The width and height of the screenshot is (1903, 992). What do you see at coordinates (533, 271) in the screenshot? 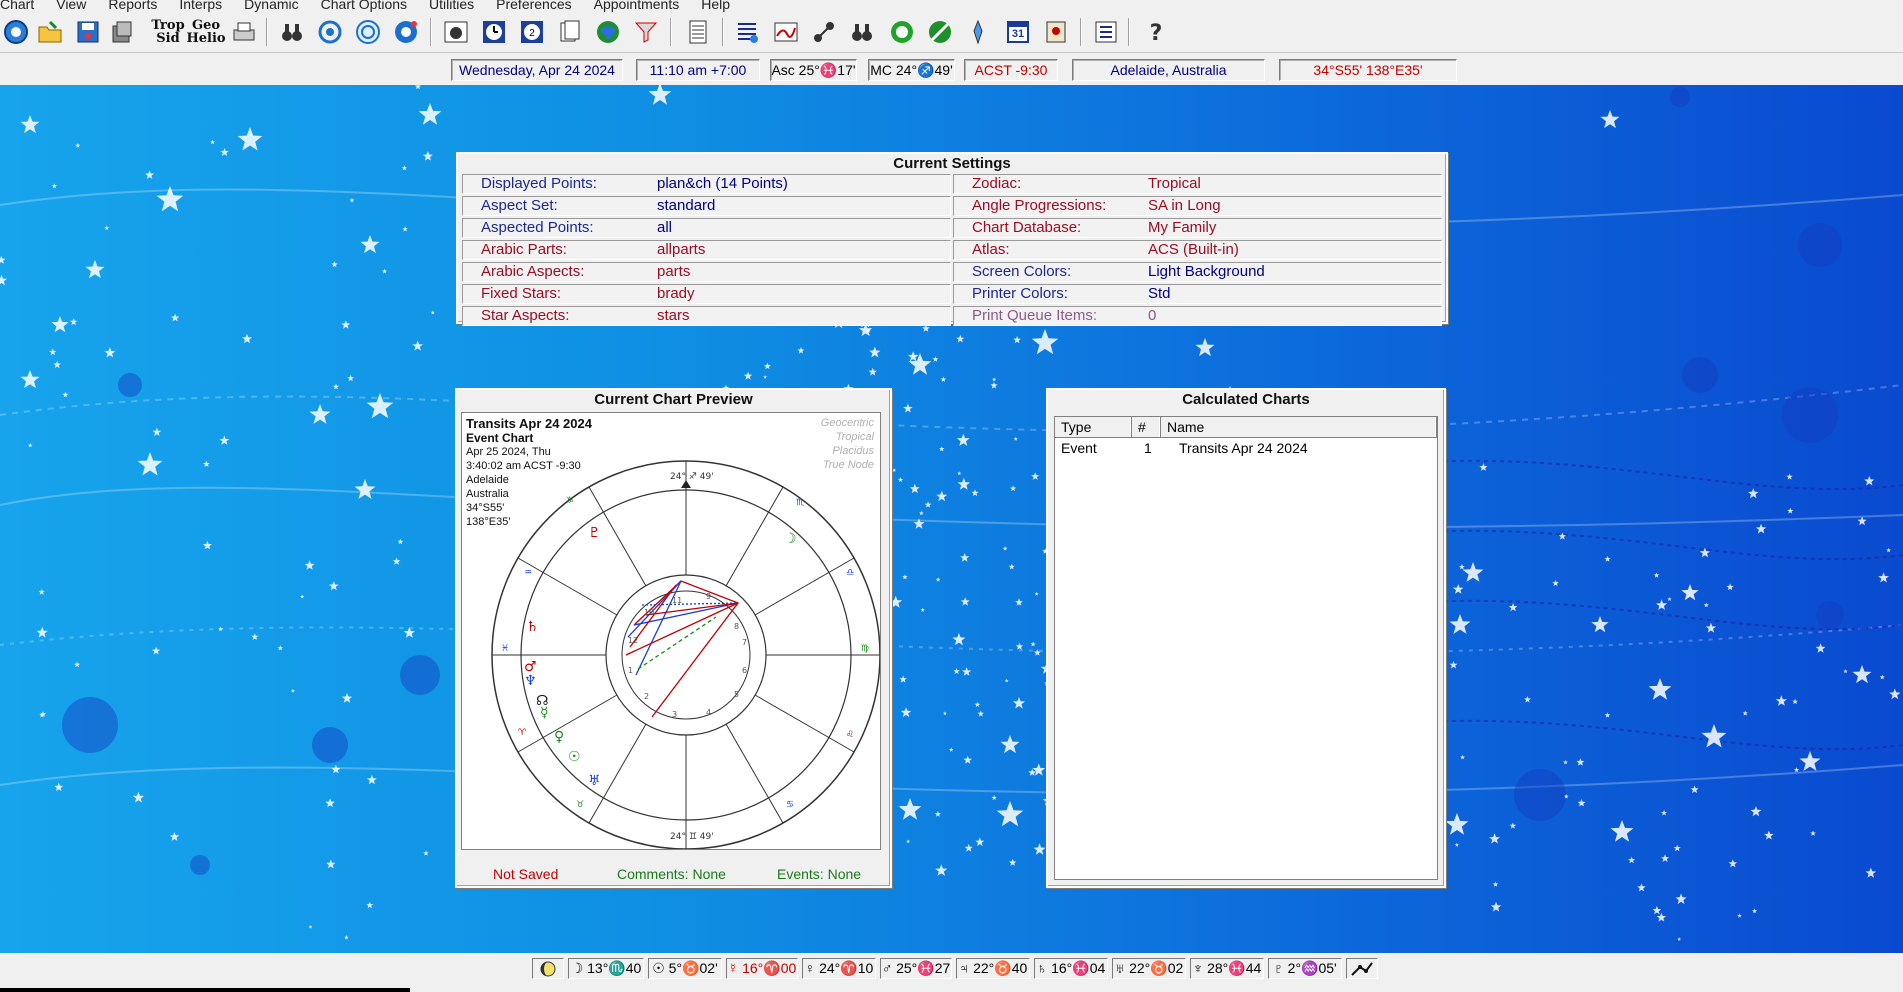
I see `setting-label: Arabic Aspects:` at bounding box center [533, 271].